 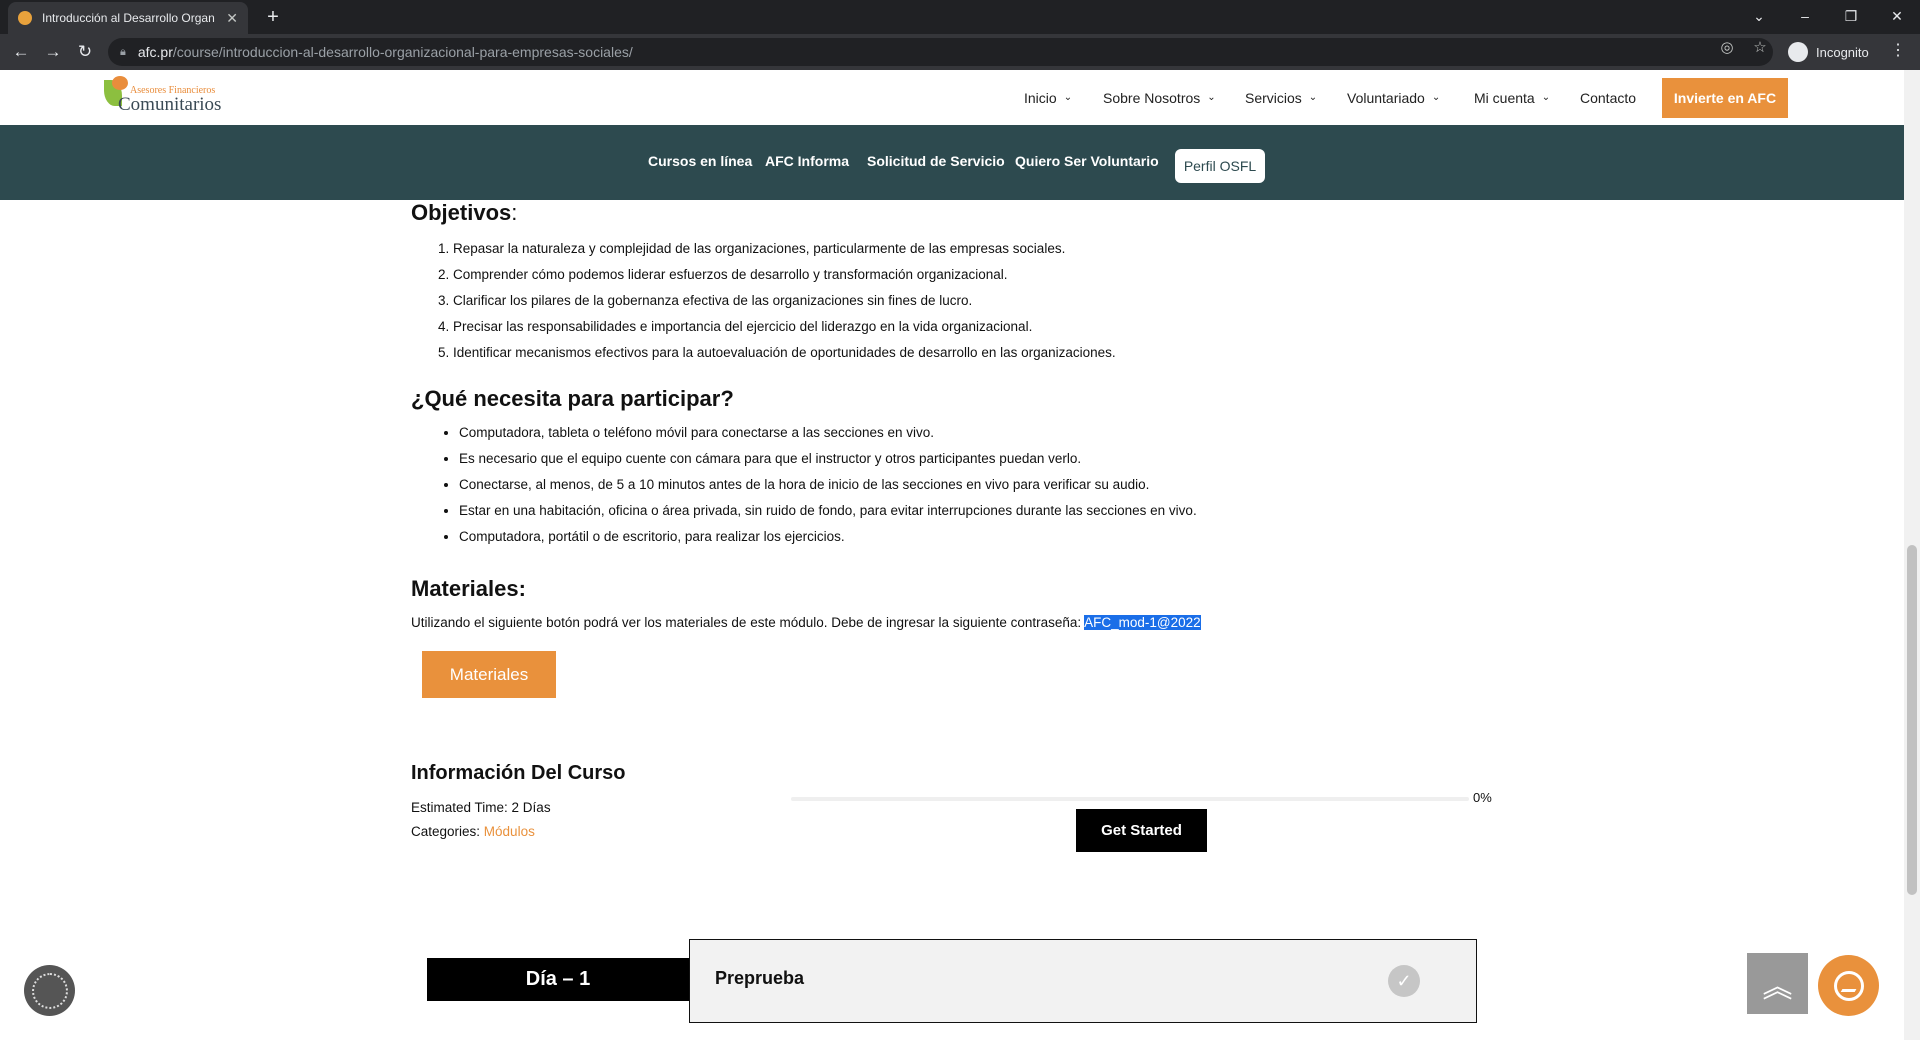 I want to click on estimated-label: Estimated Time:, so click(x=461, y=807).